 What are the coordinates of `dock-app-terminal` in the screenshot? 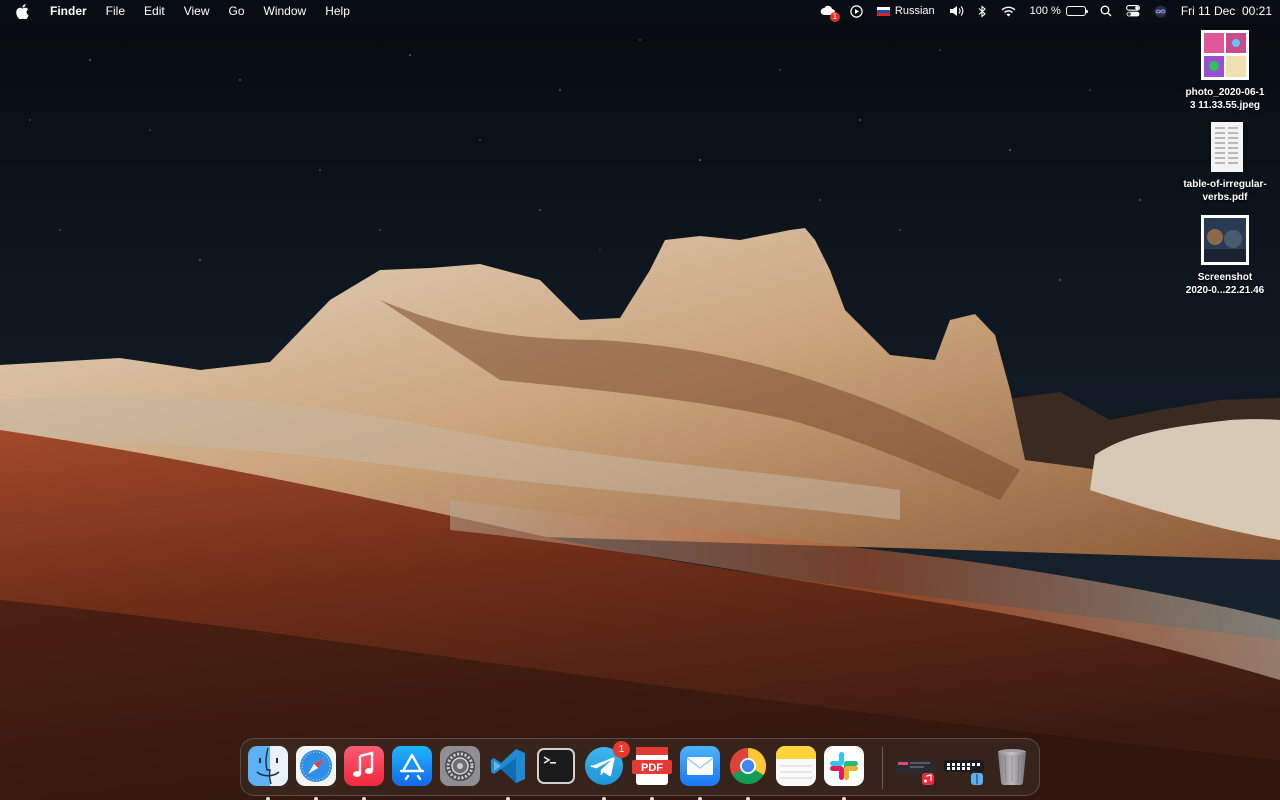 It's located at (556, 766).